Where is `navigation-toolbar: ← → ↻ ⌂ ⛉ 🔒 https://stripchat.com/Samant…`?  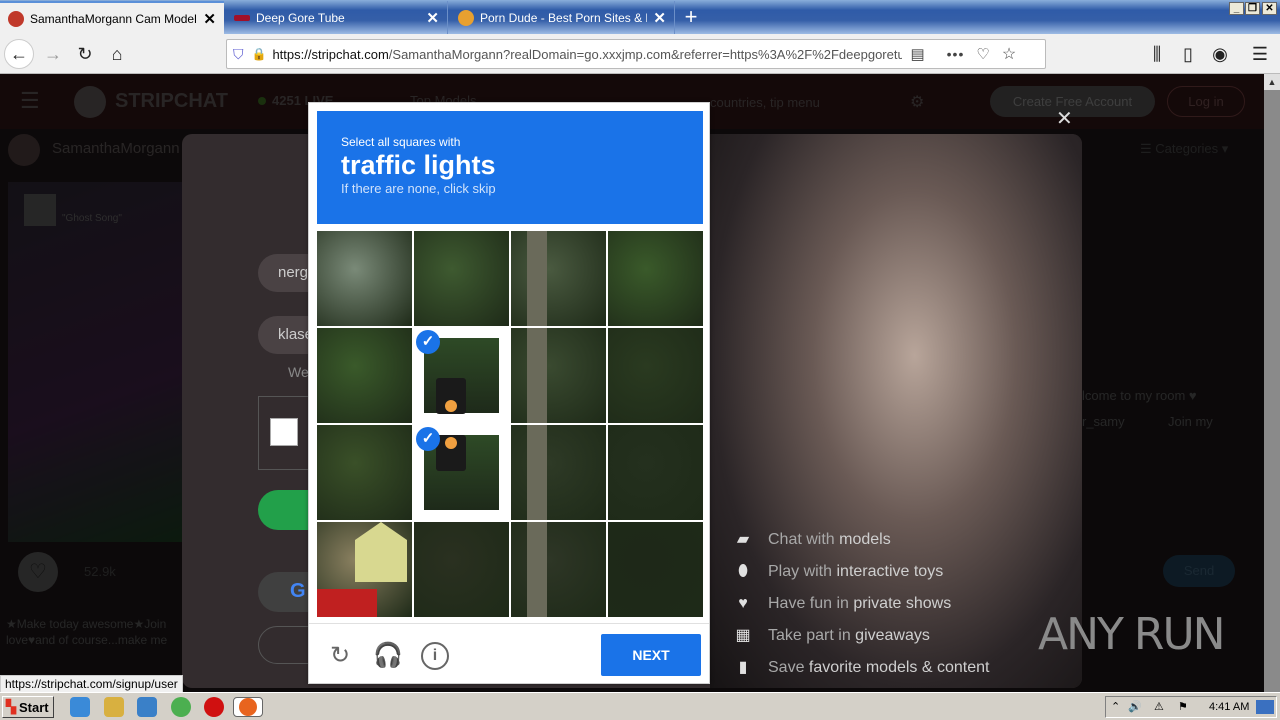
navigation-toolbar: ← → ↻ ⌂ ⛉ 🔒 https://stripchat.com/Samant… is located at coordinates (640, 54).